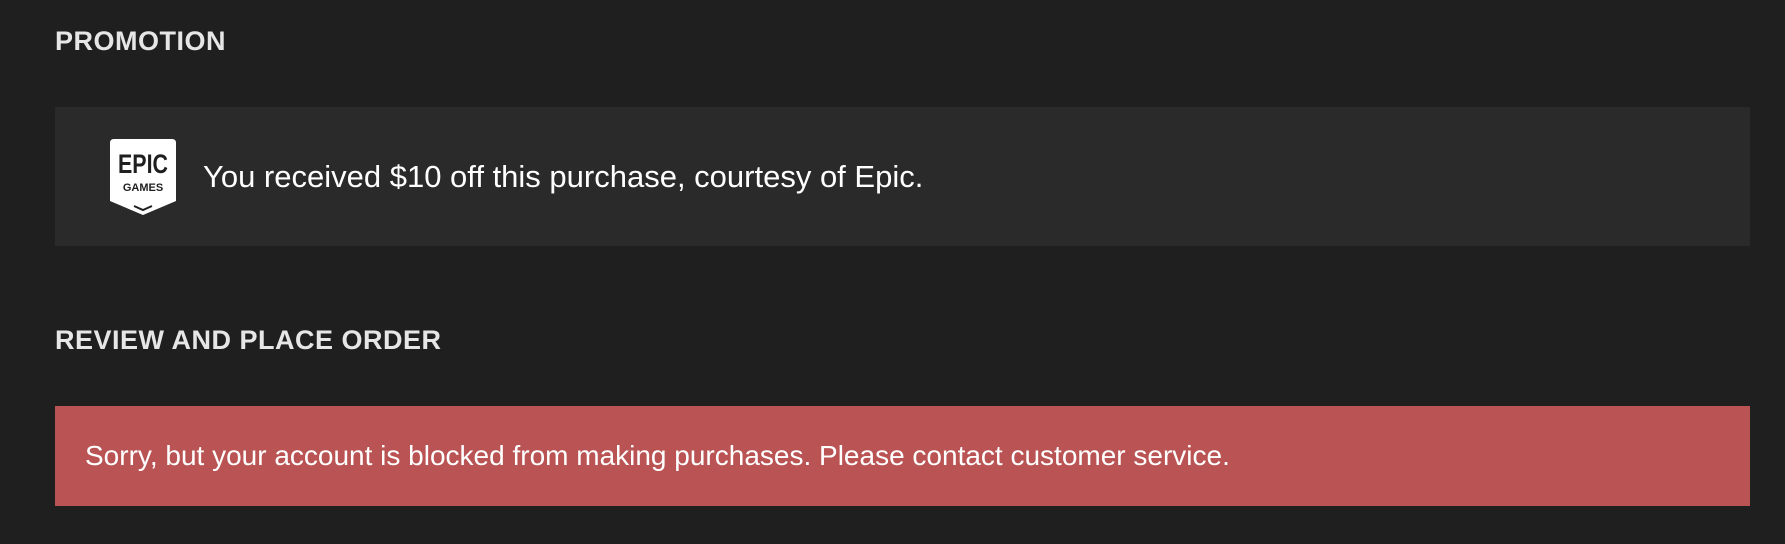 Image resolution: width=1785 pixels, height=544 pixels. I want to click on epic-games-logo-icon: EPIC GAMES, so click(143, 176).